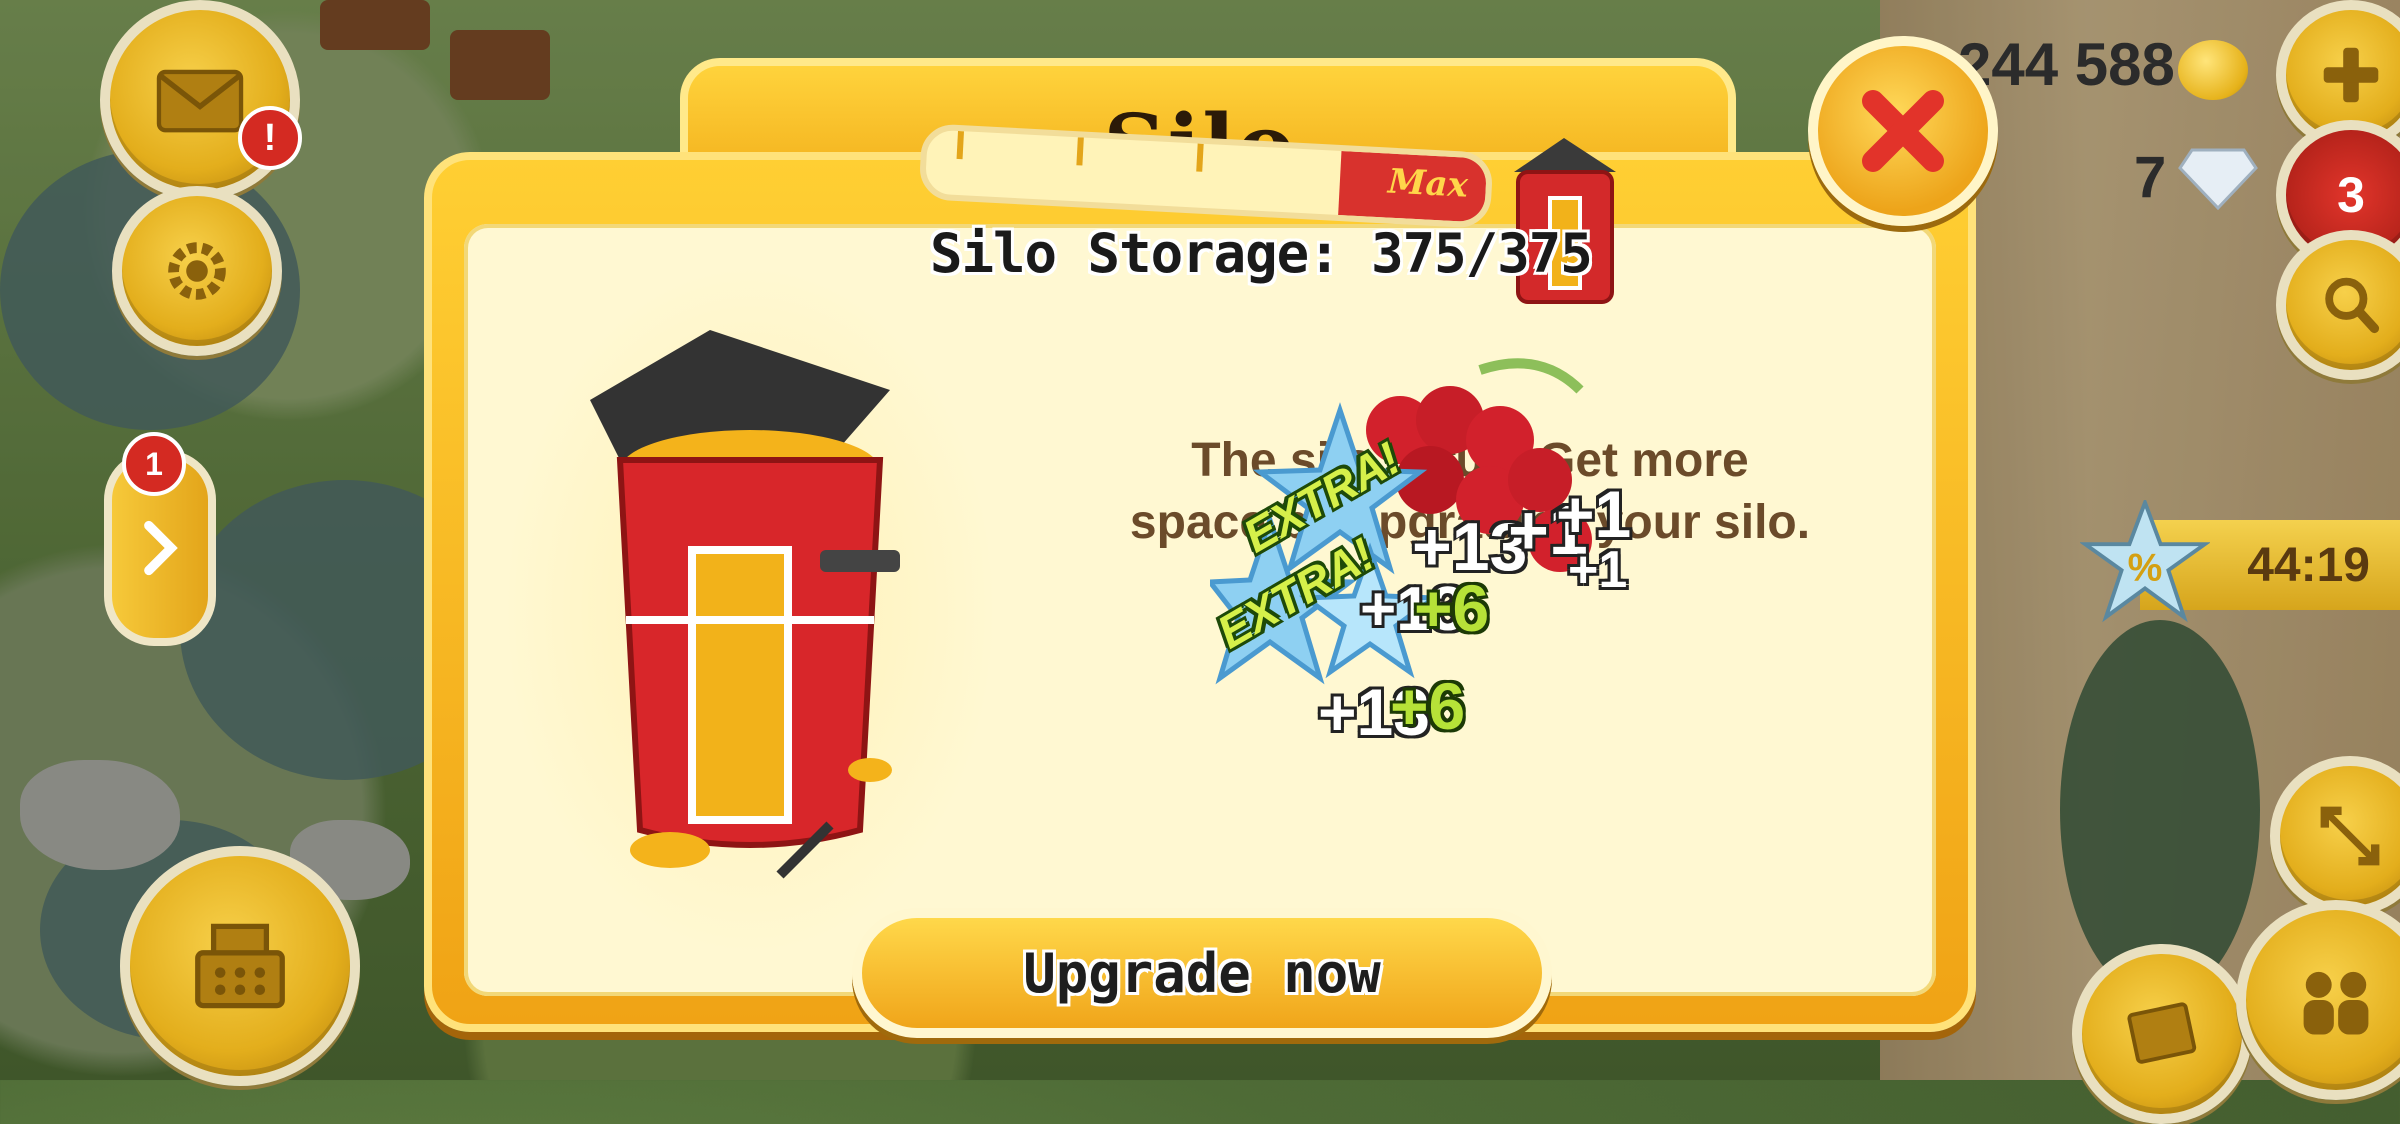  What do you see at coordinates (2350, 836) in the screenshot?
I see `expand-arrows-icon` at bounding box center [2350, 836].